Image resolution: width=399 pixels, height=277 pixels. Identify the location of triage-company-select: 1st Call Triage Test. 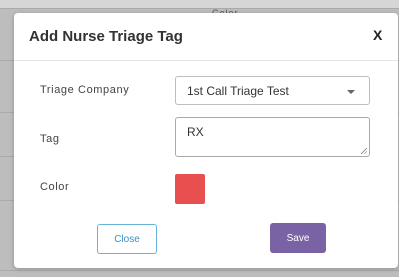
(272, 90).